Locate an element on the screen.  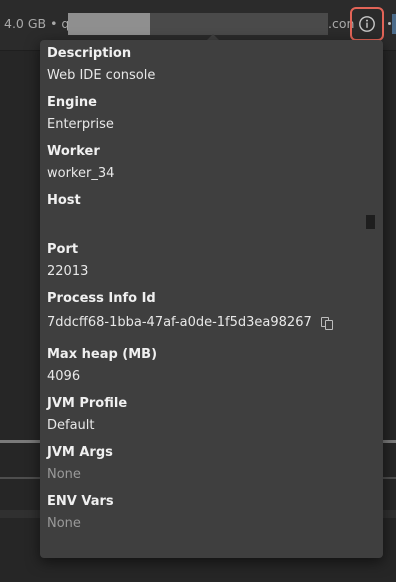
jvm-args-field: JVM Args None is located at coordinates (212, 464).